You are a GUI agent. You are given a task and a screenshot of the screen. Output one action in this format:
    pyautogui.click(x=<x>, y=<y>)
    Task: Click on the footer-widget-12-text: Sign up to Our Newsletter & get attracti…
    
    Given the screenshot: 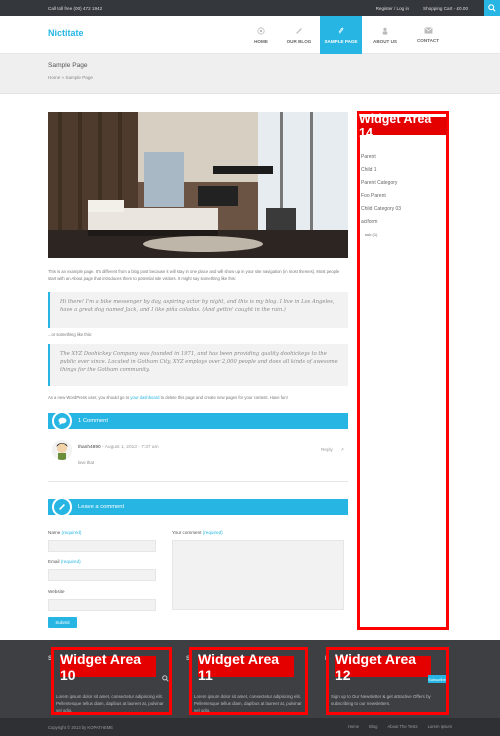 What is the action you would take?
    pyautogui.click(x=381, y=700)
    